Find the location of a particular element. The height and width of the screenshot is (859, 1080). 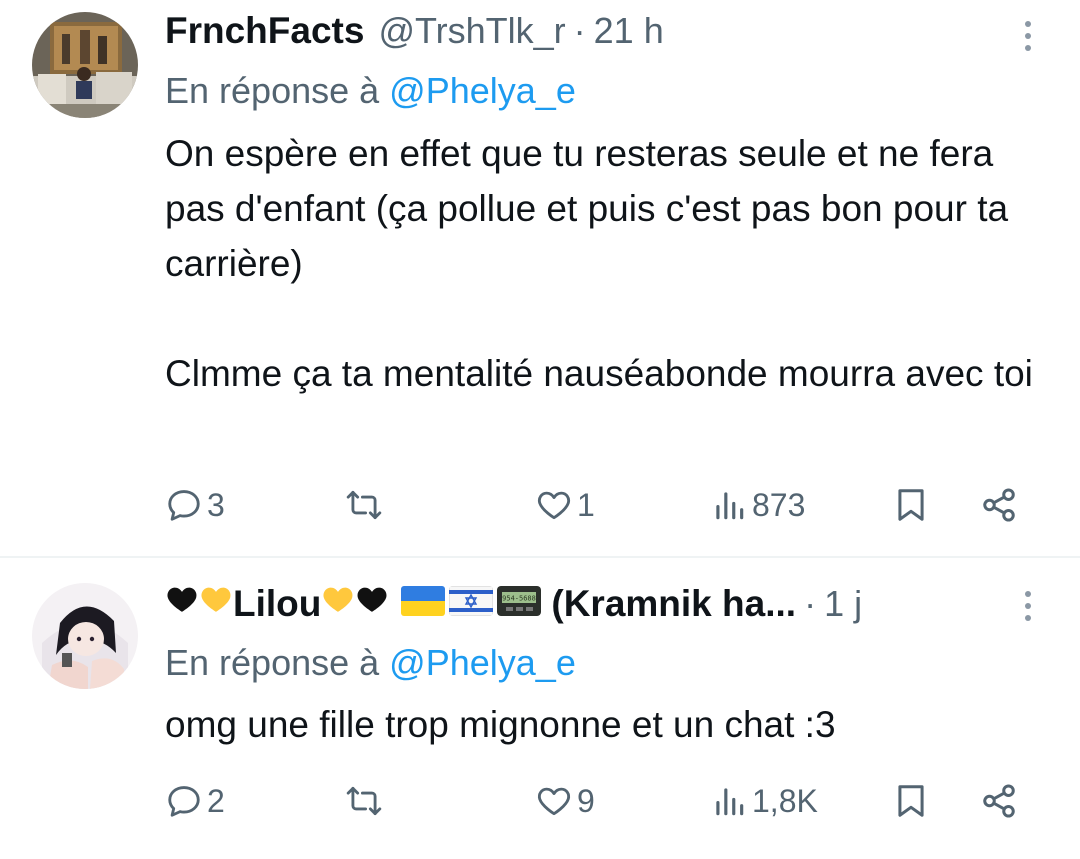

action-bar: 3 1 873 is located at coordinates (600, 505).